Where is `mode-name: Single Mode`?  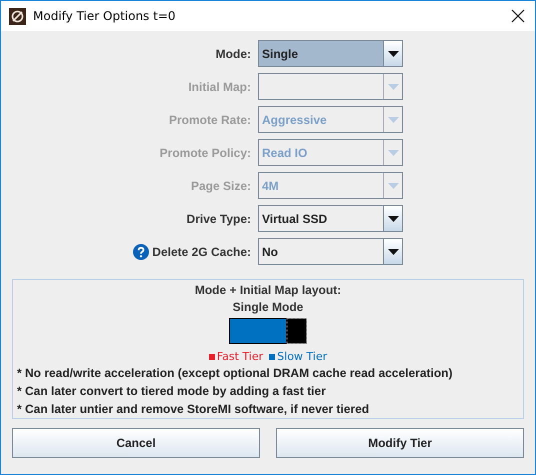
mode-name: Single Mode is located at coordinates (268, 307).